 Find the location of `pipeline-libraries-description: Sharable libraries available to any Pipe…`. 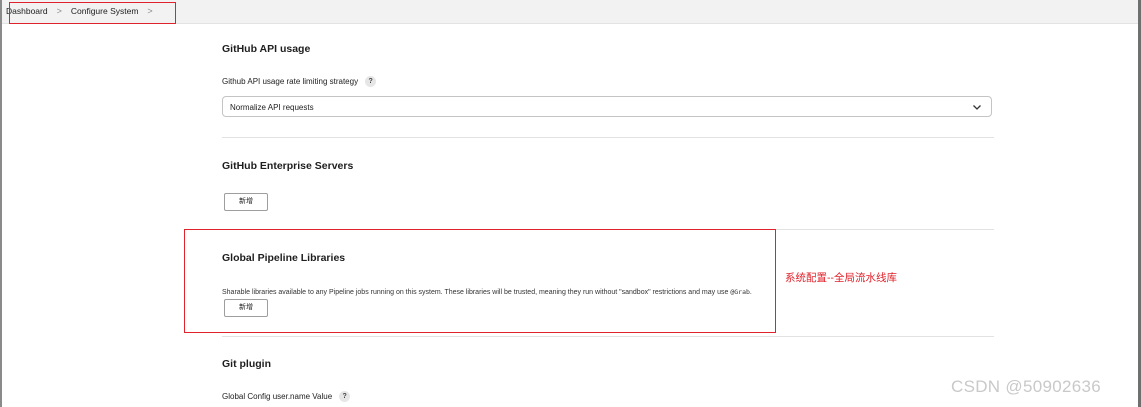

pipeline-libraries-description: Sharable libraries available to any Pipe… is located at coordinates (487, 292).